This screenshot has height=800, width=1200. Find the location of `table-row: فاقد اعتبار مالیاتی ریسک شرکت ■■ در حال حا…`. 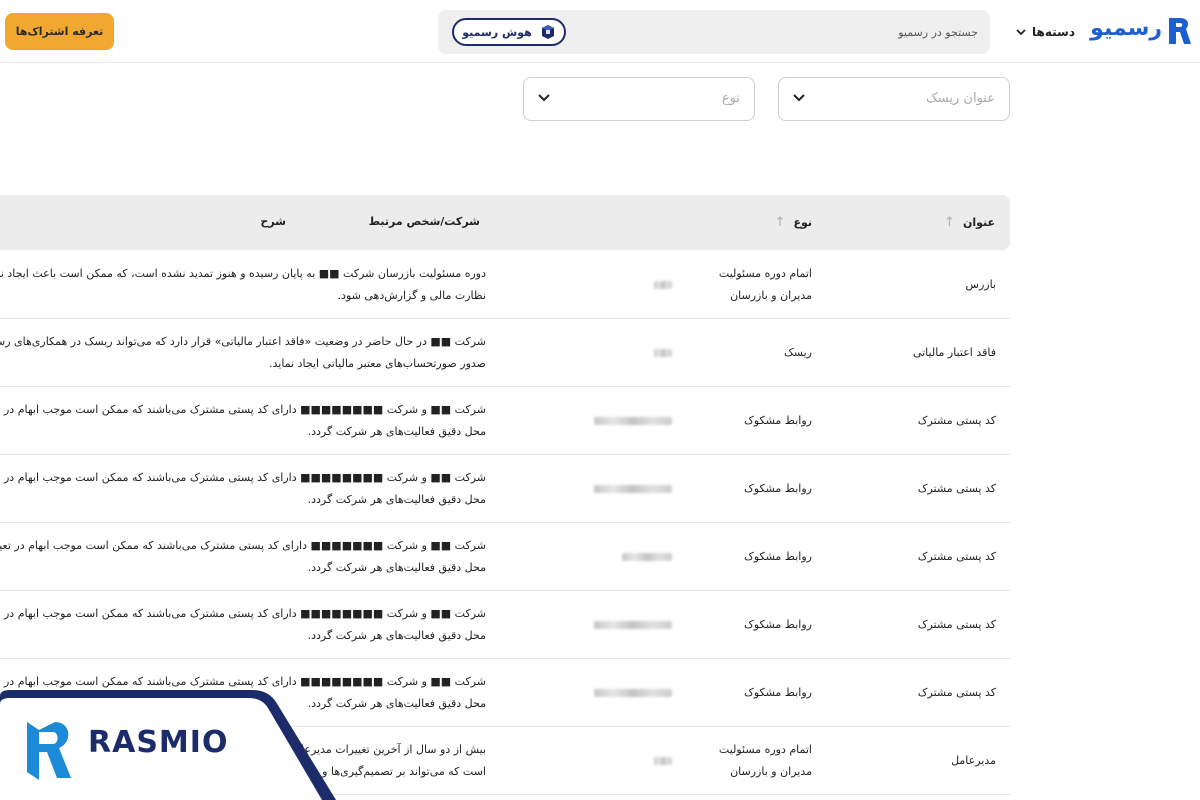

table-row: فاقد اعتبار مالیاتی ریسک شرکت ■■ در حال حا… is located at coordinates (505, 353).